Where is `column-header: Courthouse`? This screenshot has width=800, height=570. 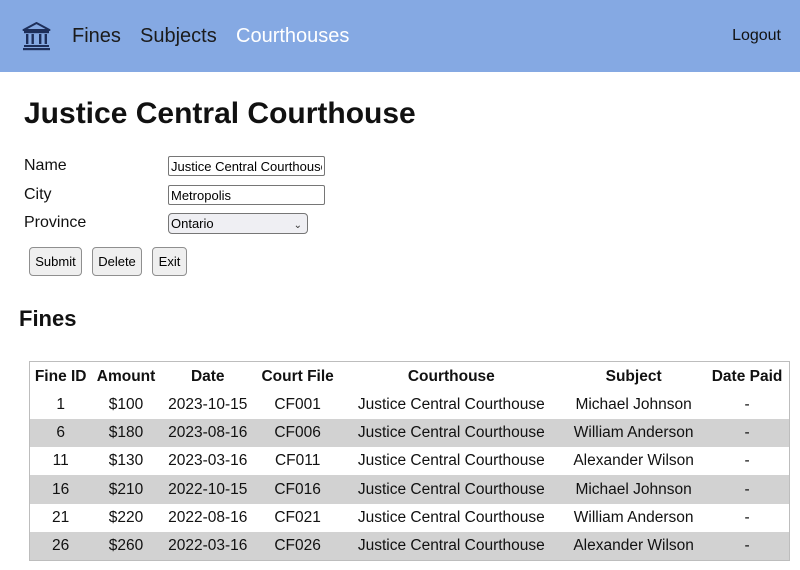 column-header: Courthouse is located at coordinates (451, 376).